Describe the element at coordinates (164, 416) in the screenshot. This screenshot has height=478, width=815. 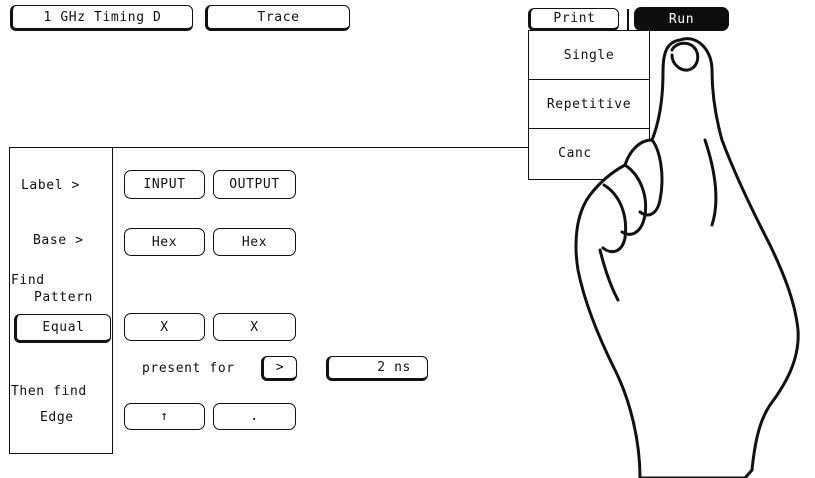
I see `edge-input-button: ↑` at that location.